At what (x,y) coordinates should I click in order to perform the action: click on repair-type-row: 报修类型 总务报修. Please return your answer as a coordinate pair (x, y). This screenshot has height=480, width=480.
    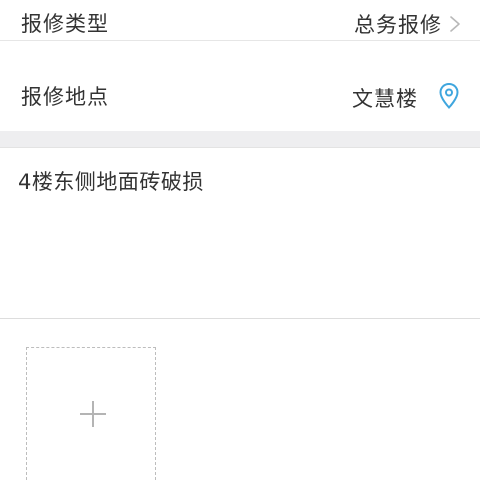
    Looking at the image, I should click on (240, 28).